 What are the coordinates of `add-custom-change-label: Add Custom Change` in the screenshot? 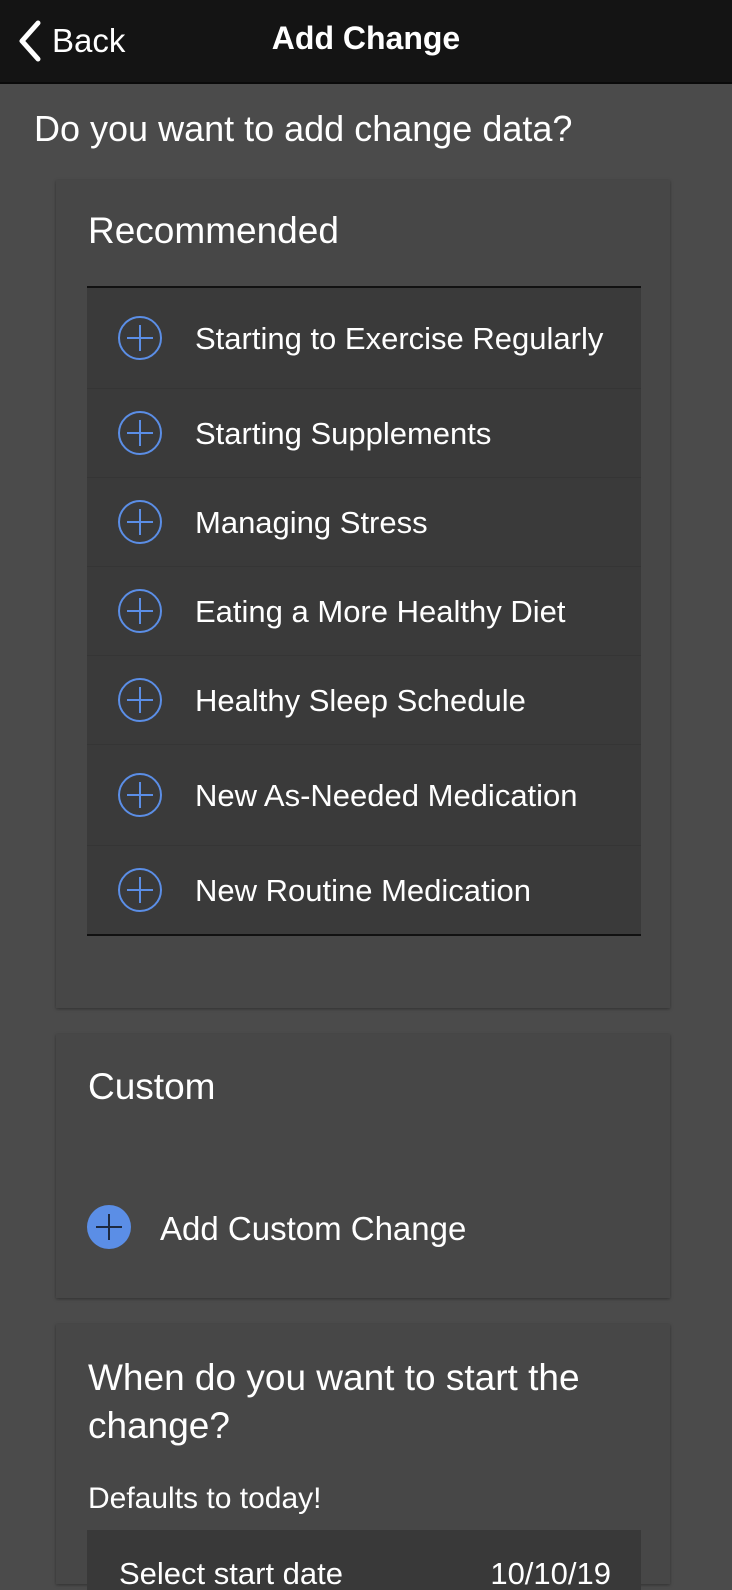 It's located at (313, 1228).